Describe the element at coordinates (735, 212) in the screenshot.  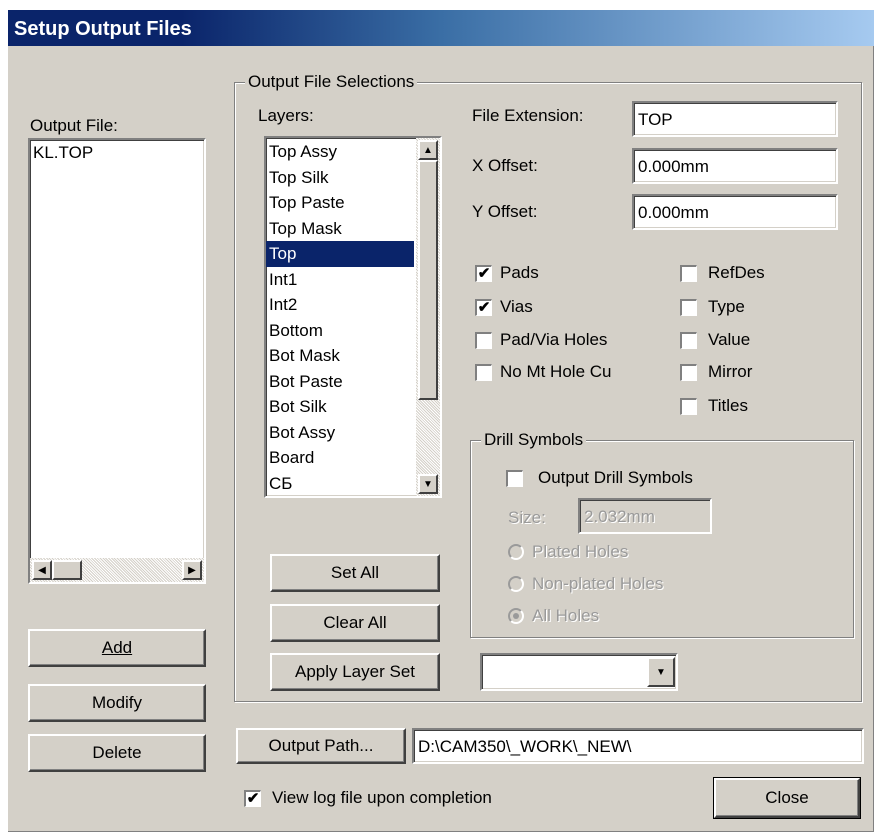
I see `y-offset-input: 0.000mm` at that location.